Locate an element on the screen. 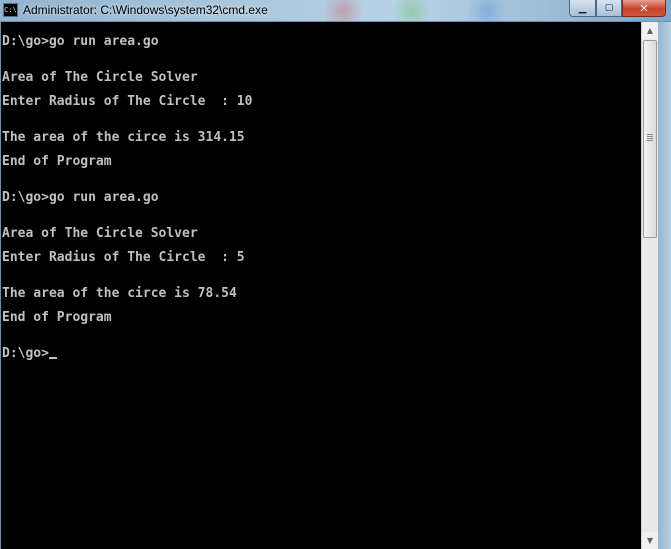 Image resolution: width=671 pixels, height=549 pixels. vertical-scrollbar: ▲ ▼ is located at coordinates (649, 285).